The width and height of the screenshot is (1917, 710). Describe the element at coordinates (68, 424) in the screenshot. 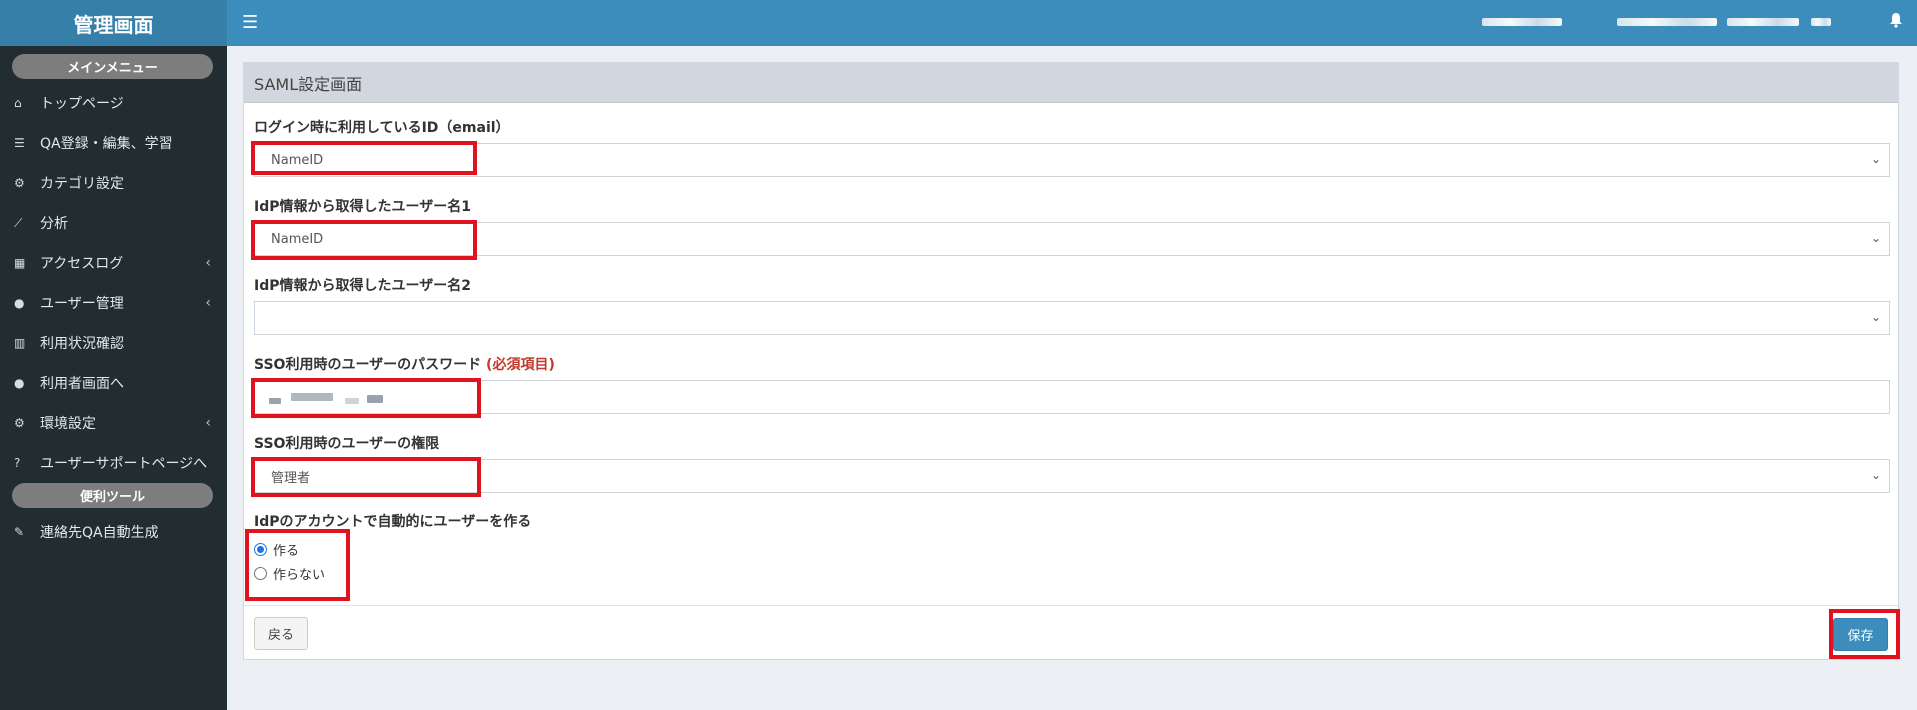

I see `sidebar-item-label: 環境設定` at that location.